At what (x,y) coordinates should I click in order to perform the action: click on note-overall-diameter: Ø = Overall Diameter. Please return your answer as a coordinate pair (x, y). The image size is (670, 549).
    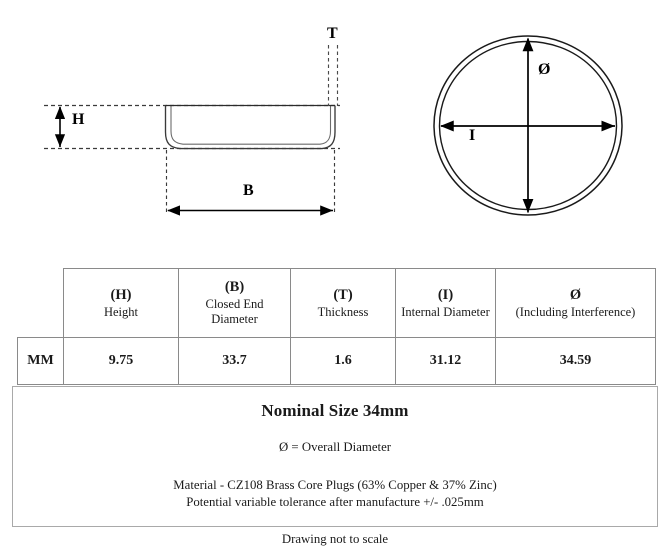
    Looking at the image, I should click on (335, 447).